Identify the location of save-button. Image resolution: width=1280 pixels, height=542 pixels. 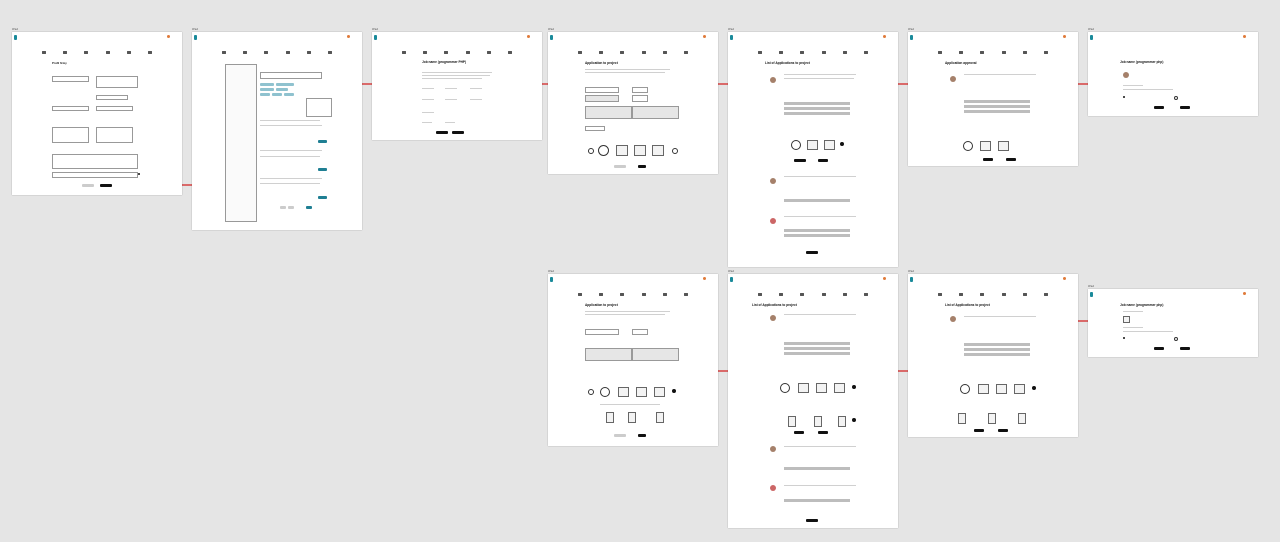
(106, 185).